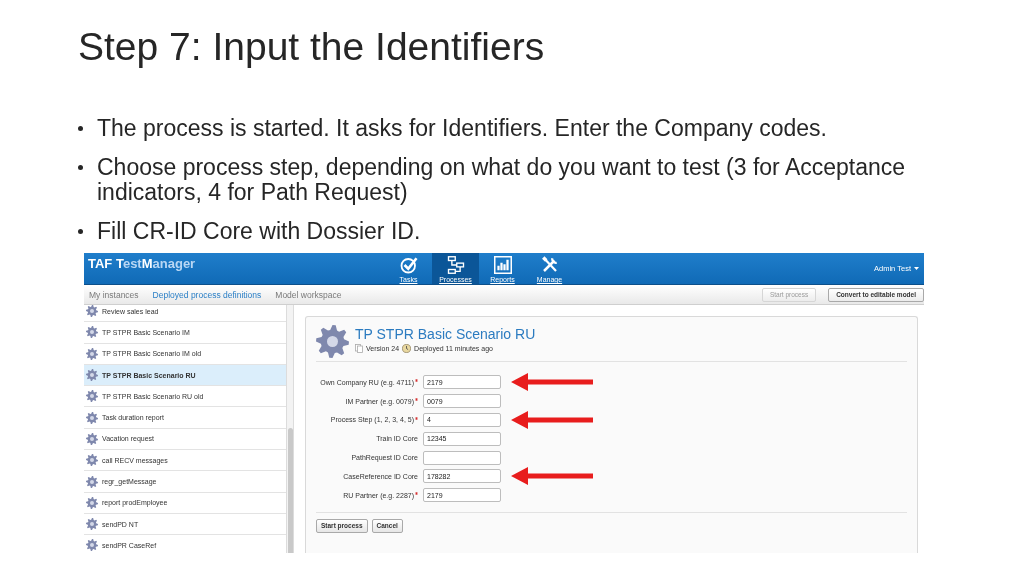 The width and height of the screenshot is (1024, 576). I want to click on bullet-text: The process is started. It asks for Identifiers. Enter the Company codes., so click(462, 128).